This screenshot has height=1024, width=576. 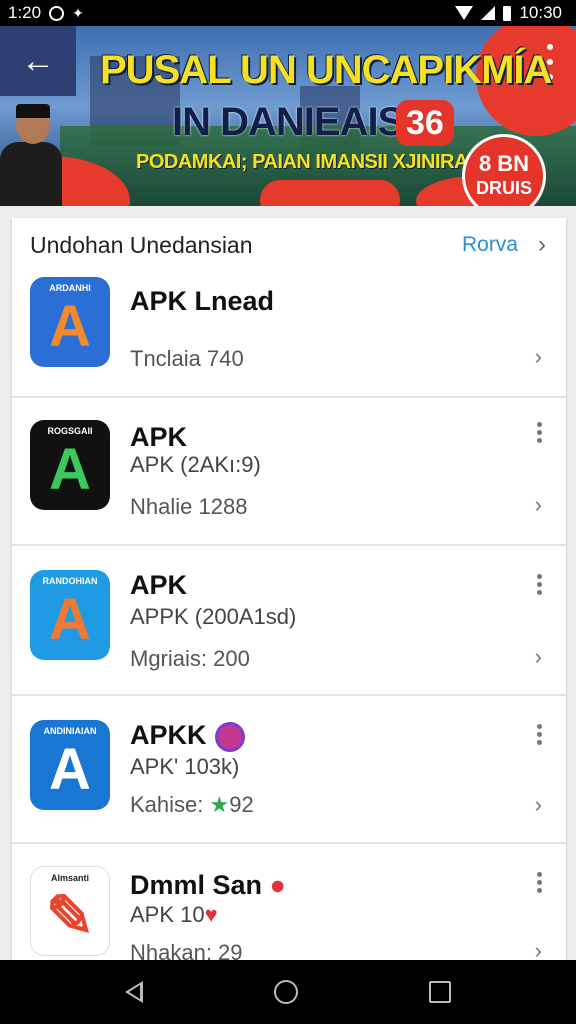 I want to click on wifi-icon, so click(x=464, y=13).